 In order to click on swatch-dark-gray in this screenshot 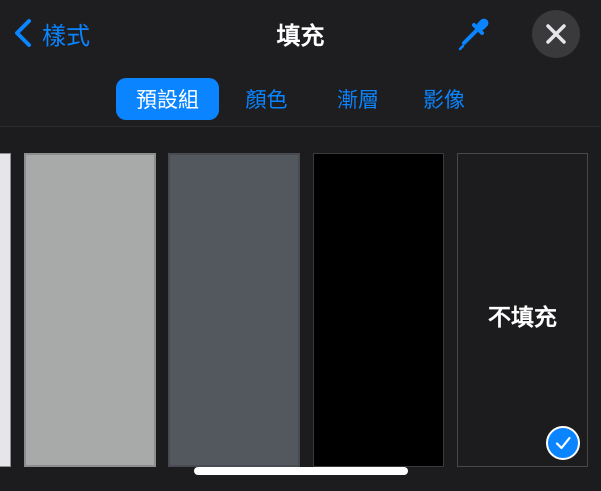, I will do `click(234, 310)`.